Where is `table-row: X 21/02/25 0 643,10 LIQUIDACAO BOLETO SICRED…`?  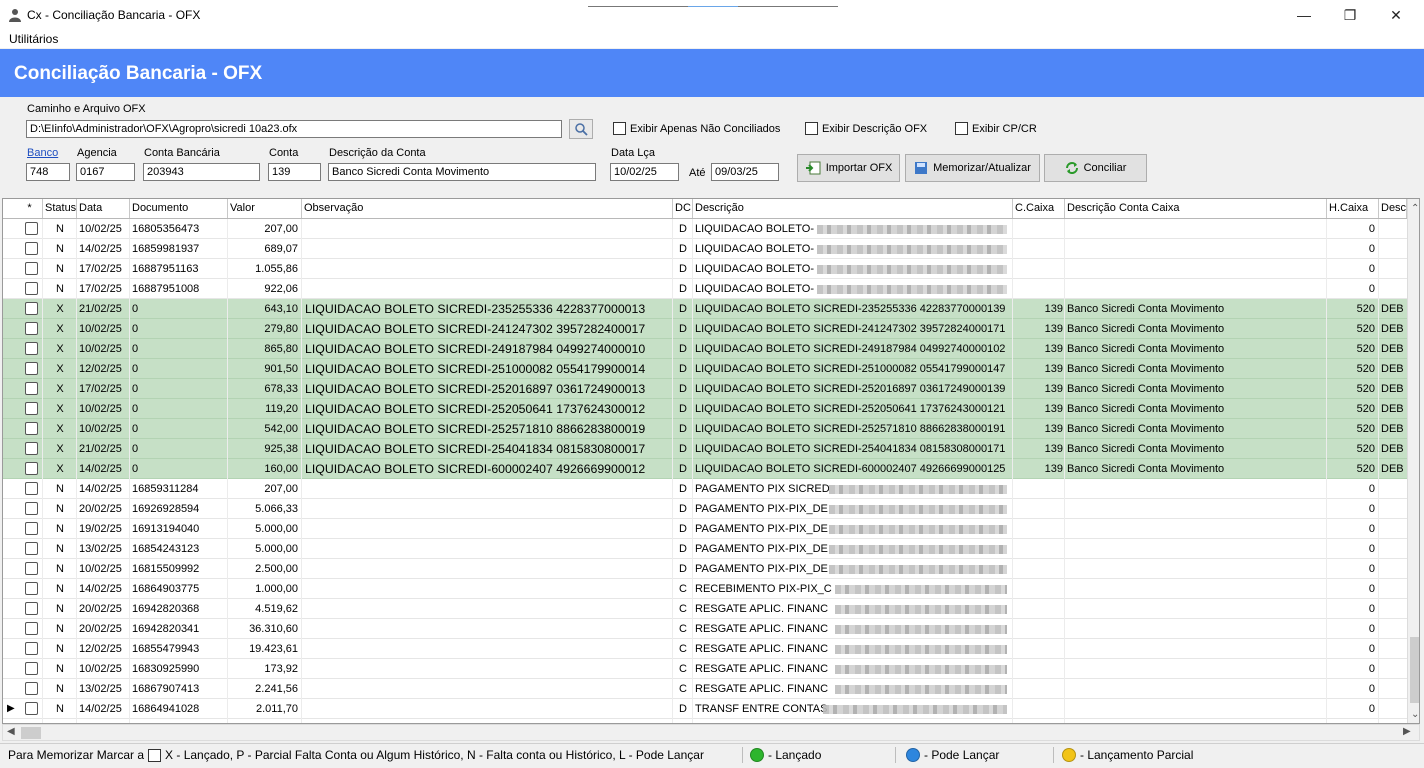 table-row: X 21/02/25 0 643,10 LIQUIDACAO BOLETO SICRED… is located at coordinates (711, 309).